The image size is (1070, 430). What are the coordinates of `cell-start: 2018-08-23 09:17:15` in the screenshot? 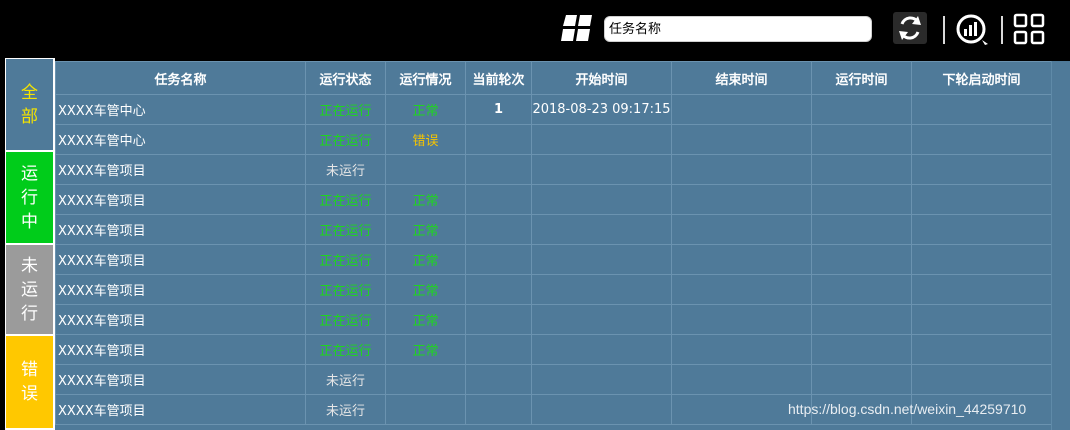 It's located at (601, 109).